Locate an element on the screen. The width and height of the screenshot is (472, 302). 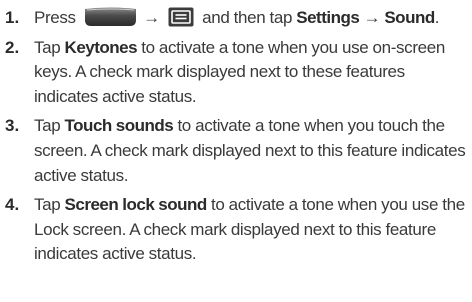
period: . is located at coordinates (437, 17).